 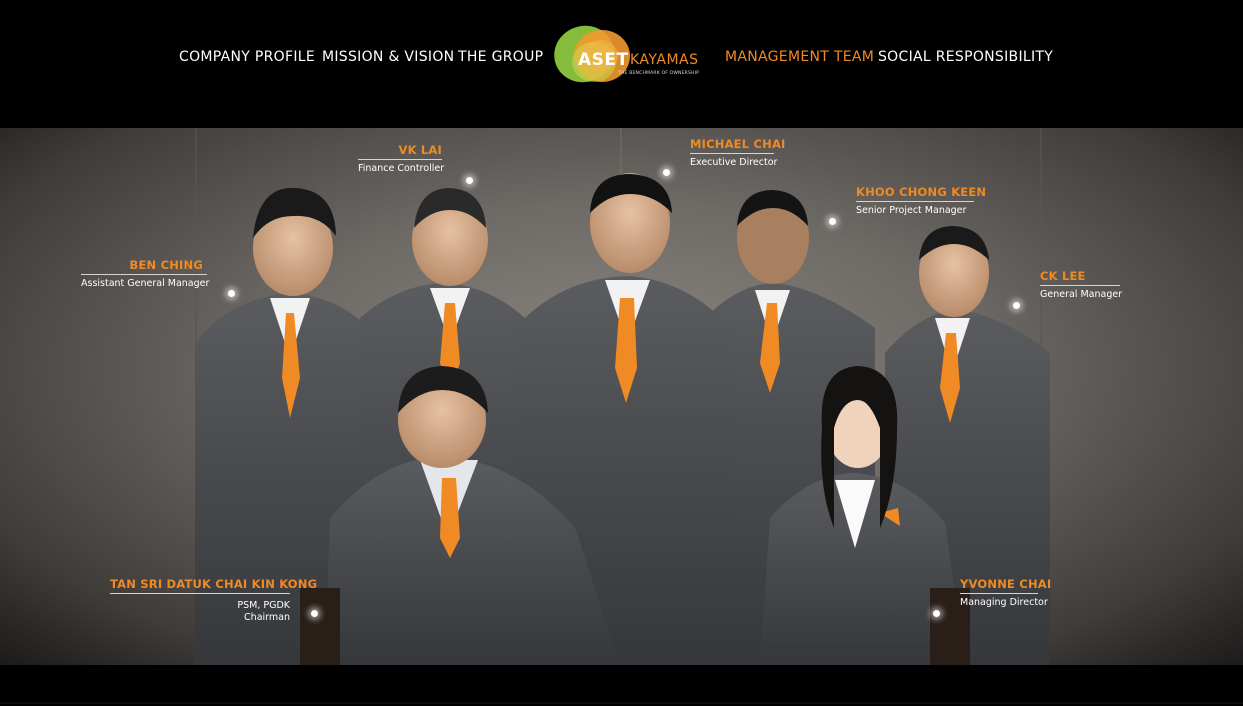 What do you see at coordinates (267, 617) in the screenshot?
I see `member-title-secondary: Chairman` at bounding box center [267, 617].